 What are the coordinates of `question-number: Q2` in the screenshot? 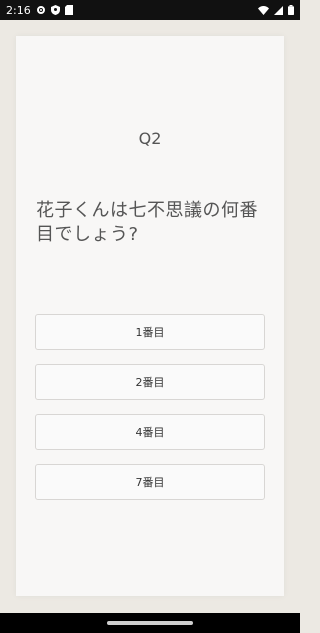 It's located at (150, 138).